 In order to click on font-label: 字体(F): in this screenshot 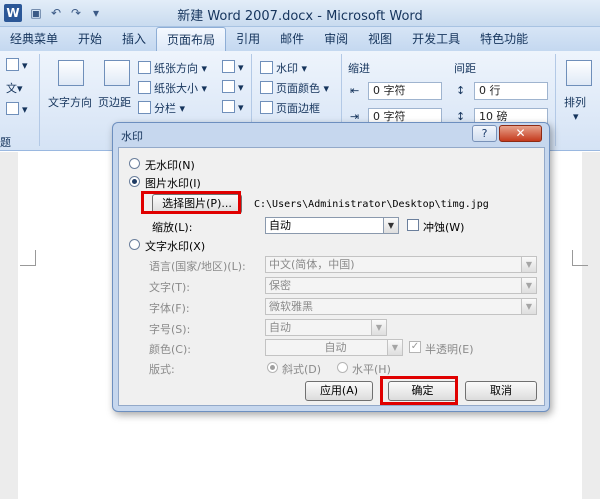, I will do `click(169, 308)`.